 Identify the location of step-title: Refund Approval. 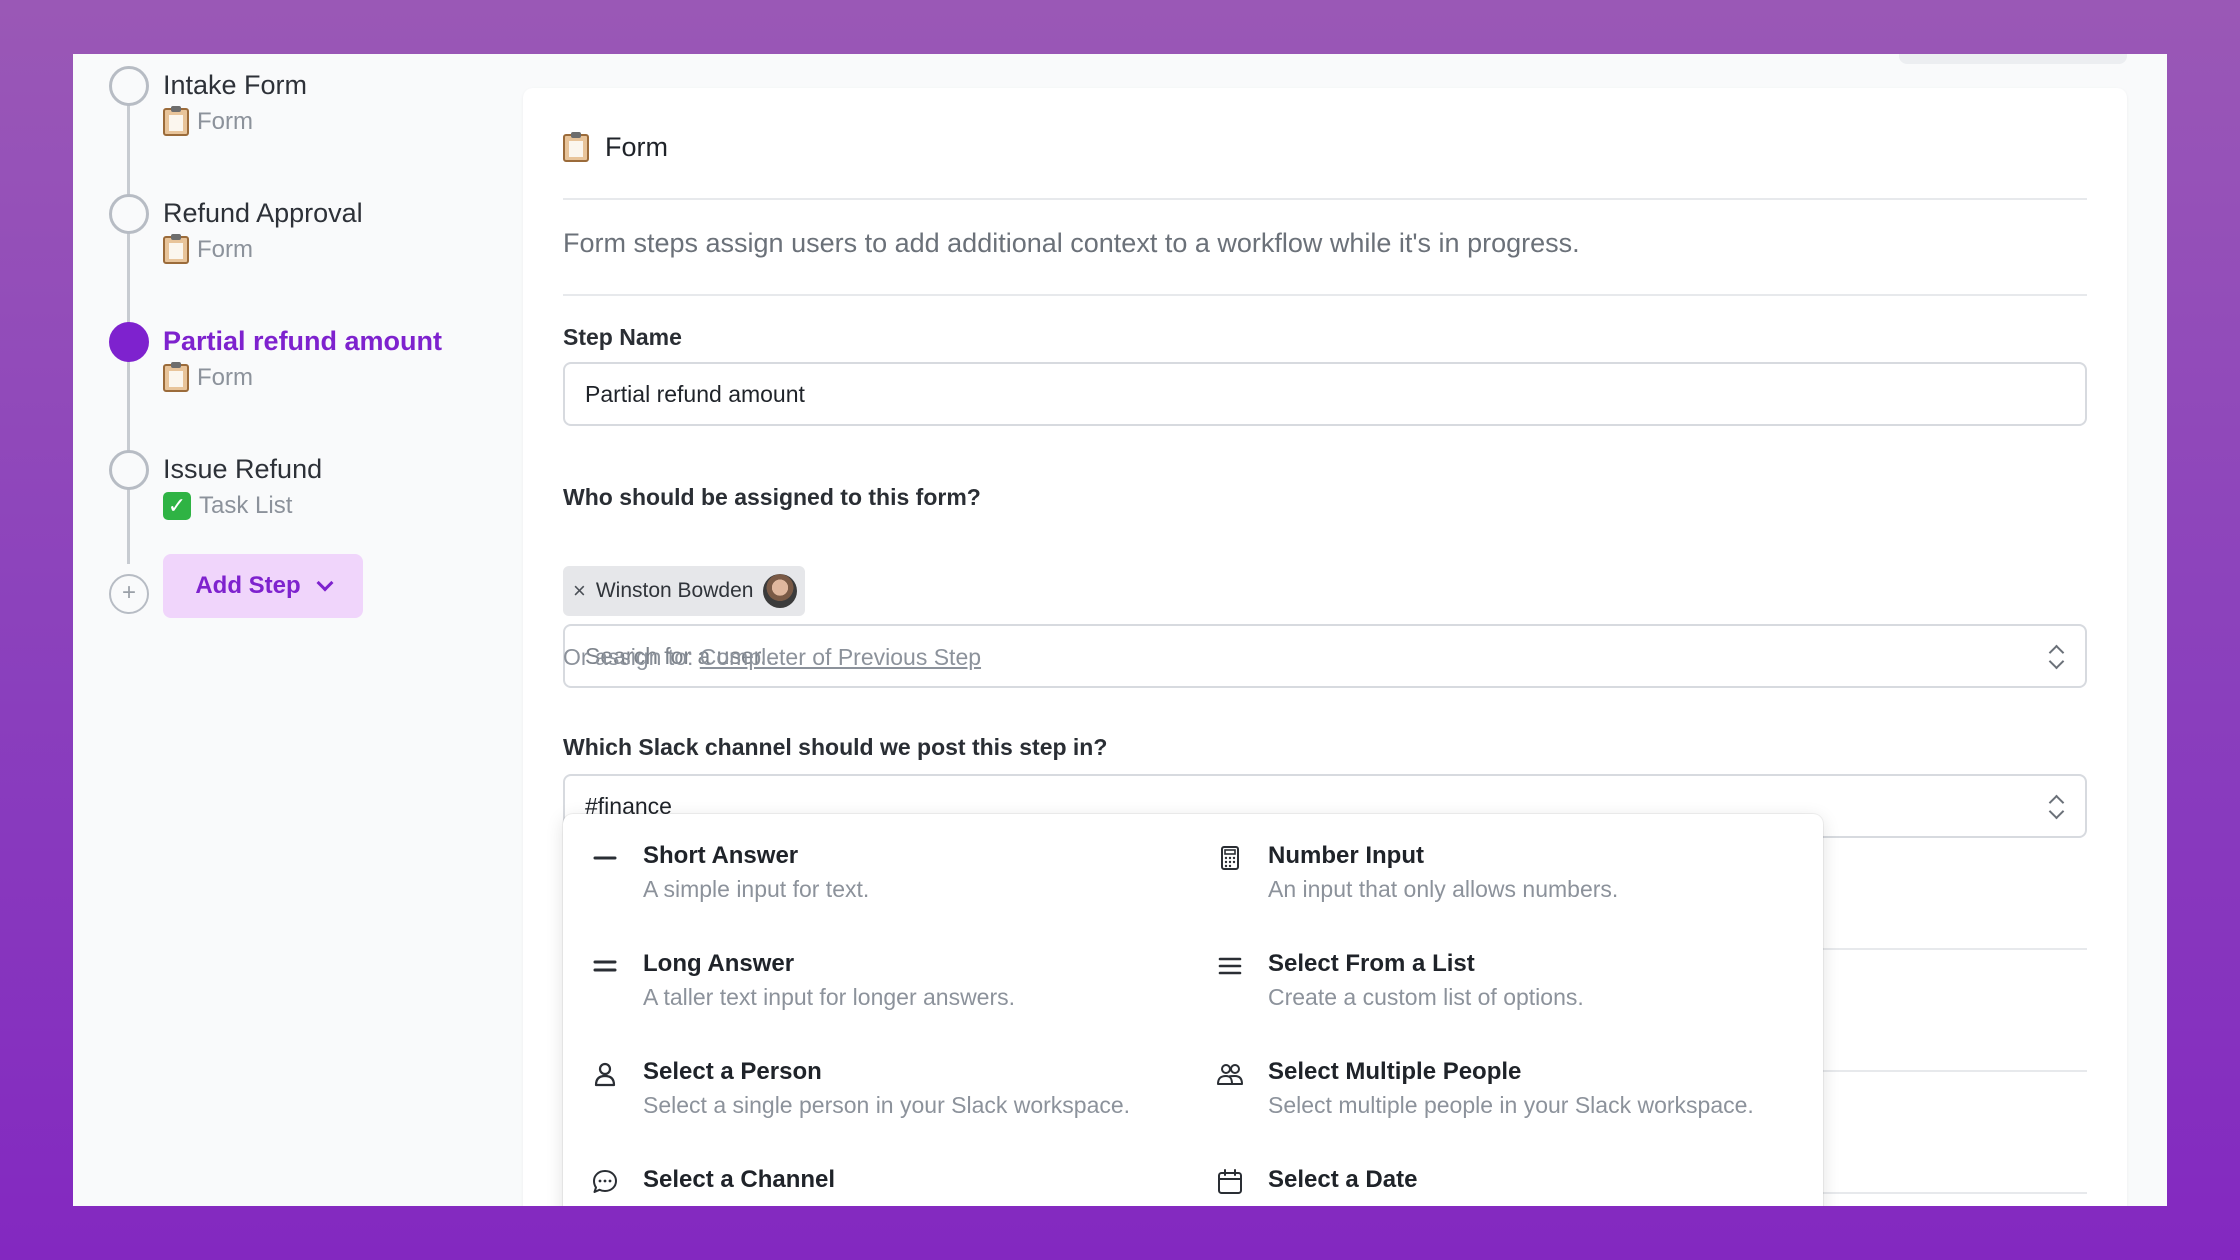
(263, 213).